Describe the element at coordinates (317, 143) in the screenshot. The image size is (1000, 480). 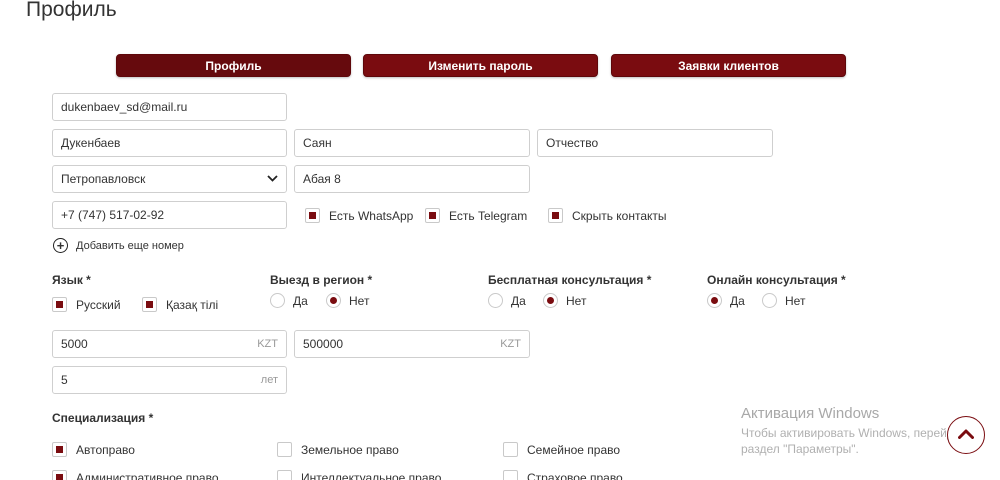
I see `first-name-value: Саян` at that location.